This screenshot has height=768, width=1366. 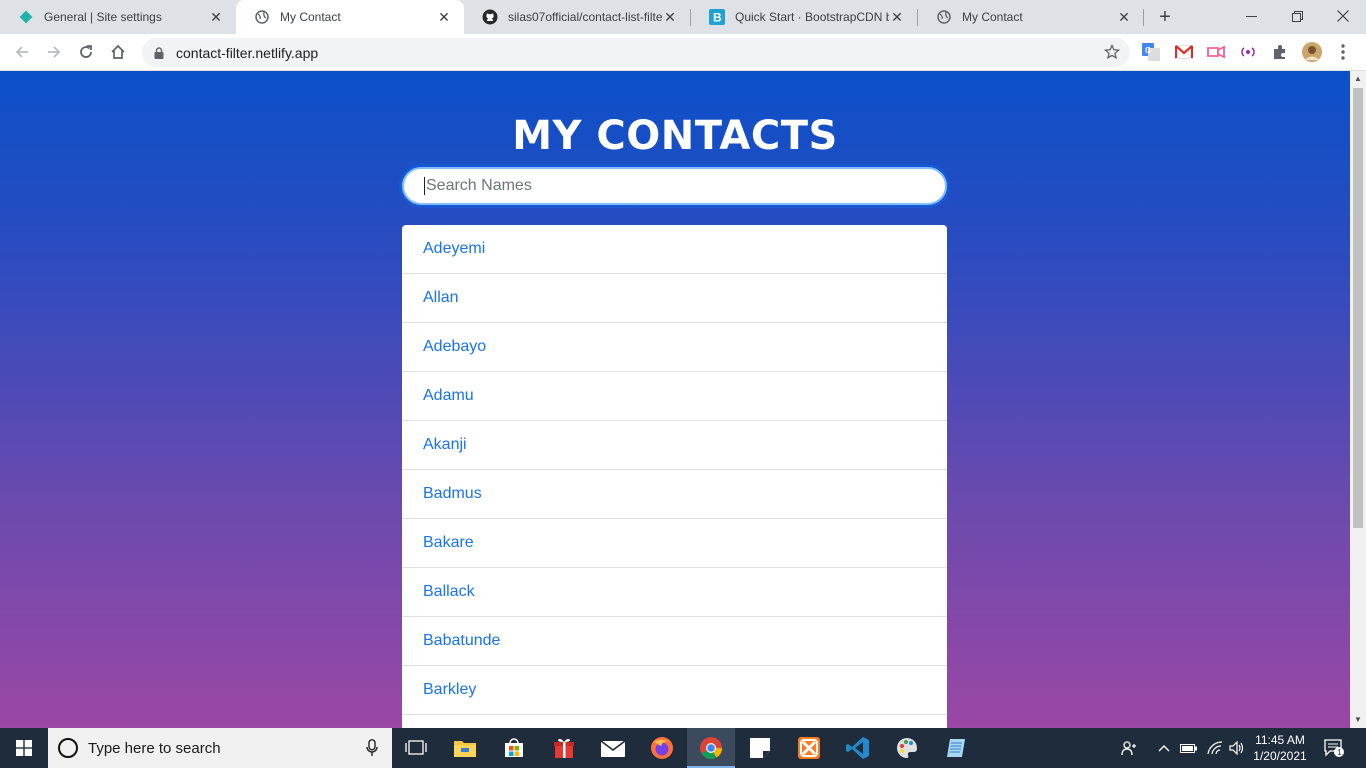 What do you see at coordinates (1280, 740) in the screenshot?
I see `clock-time: 11:45 AM` at bounding box center [1280, 740].